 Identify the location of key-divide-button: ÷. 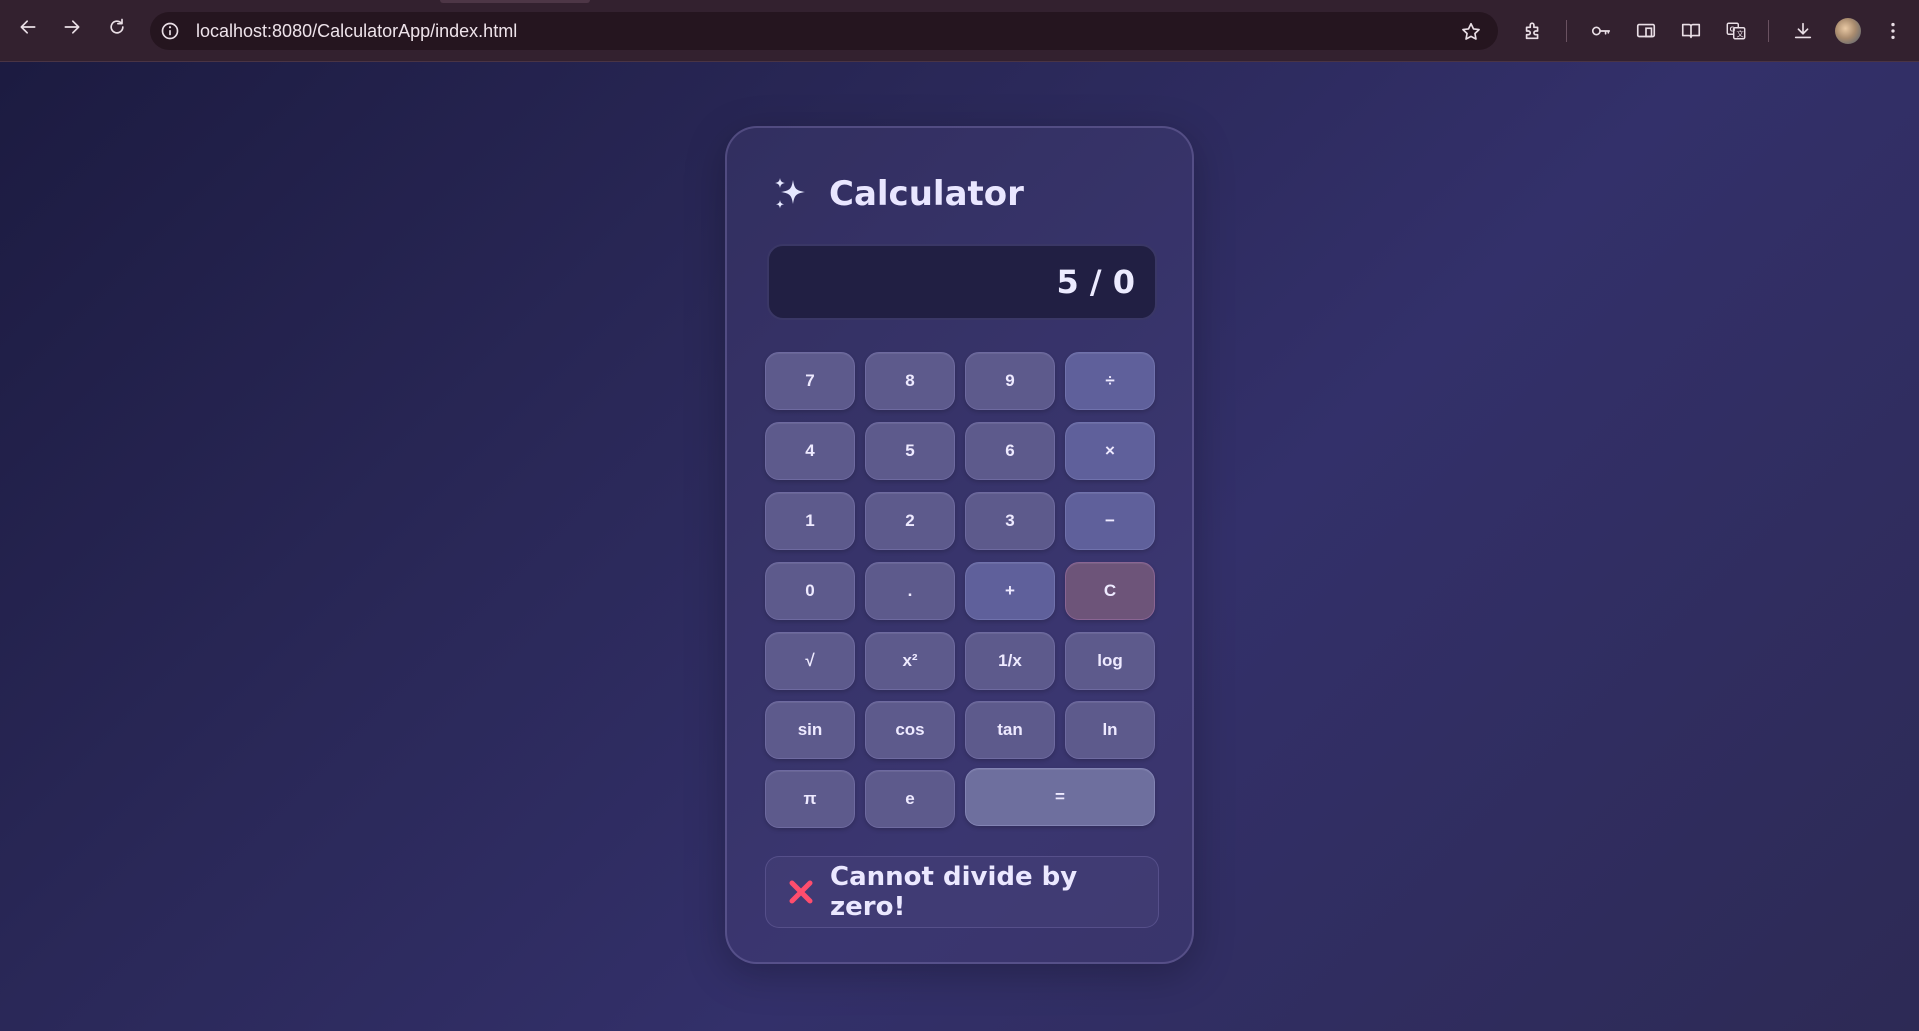
(1110, 381).